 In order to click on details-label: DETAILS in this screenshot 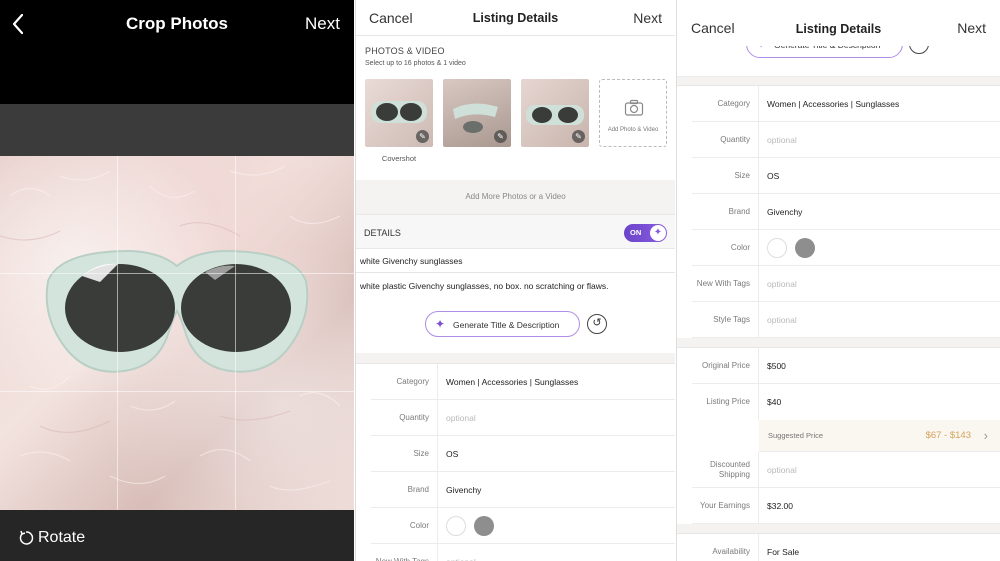, I will do `click(382, 233)`.